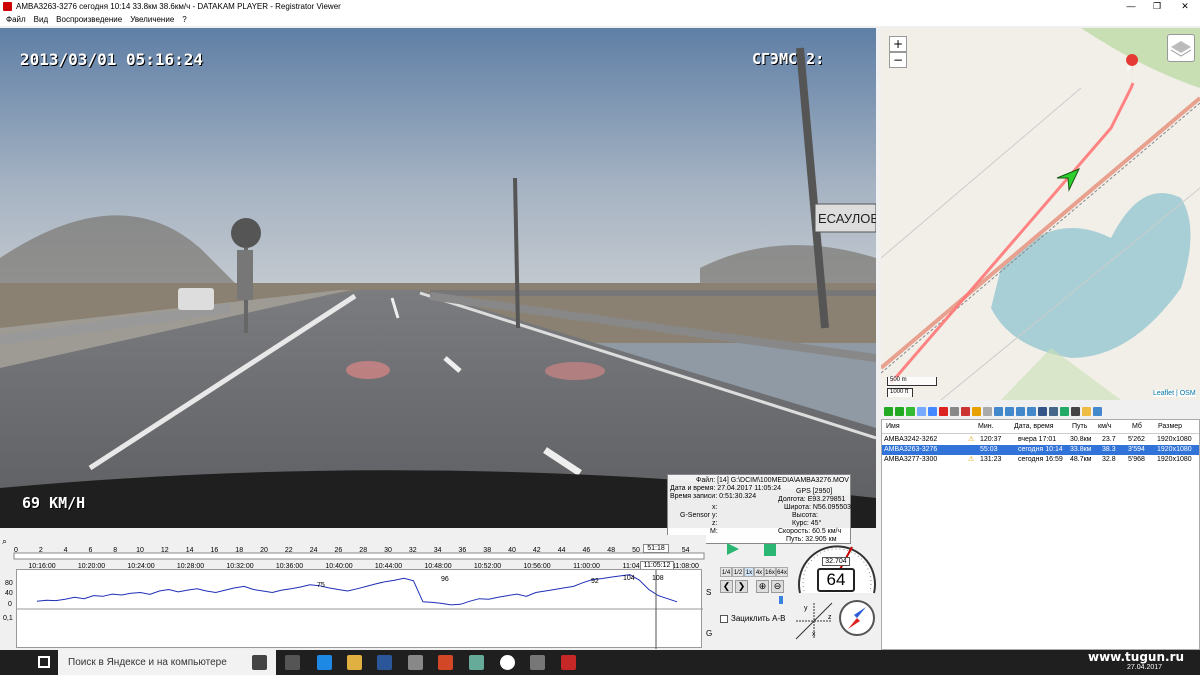 This screenshot has height=675, width=1200. What do you see at coordinates (759, 572) in the screenshot?
I see `rate-4x: 4x` at bounding box center [759, 572].